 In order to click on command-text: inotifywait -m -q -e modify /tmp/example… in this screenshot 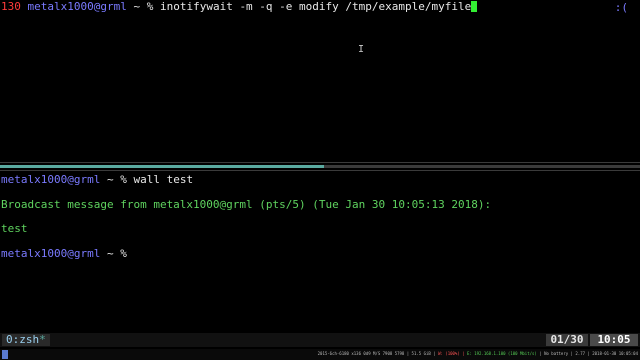, I will do `click(315, 6)`.